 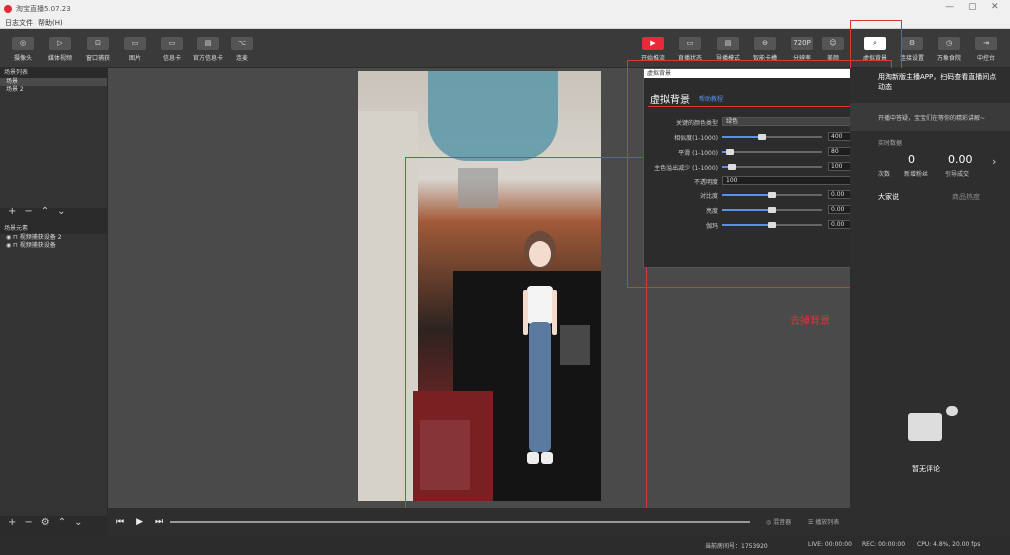 I want to click on gamma-slider, so click(x=772, y=225).